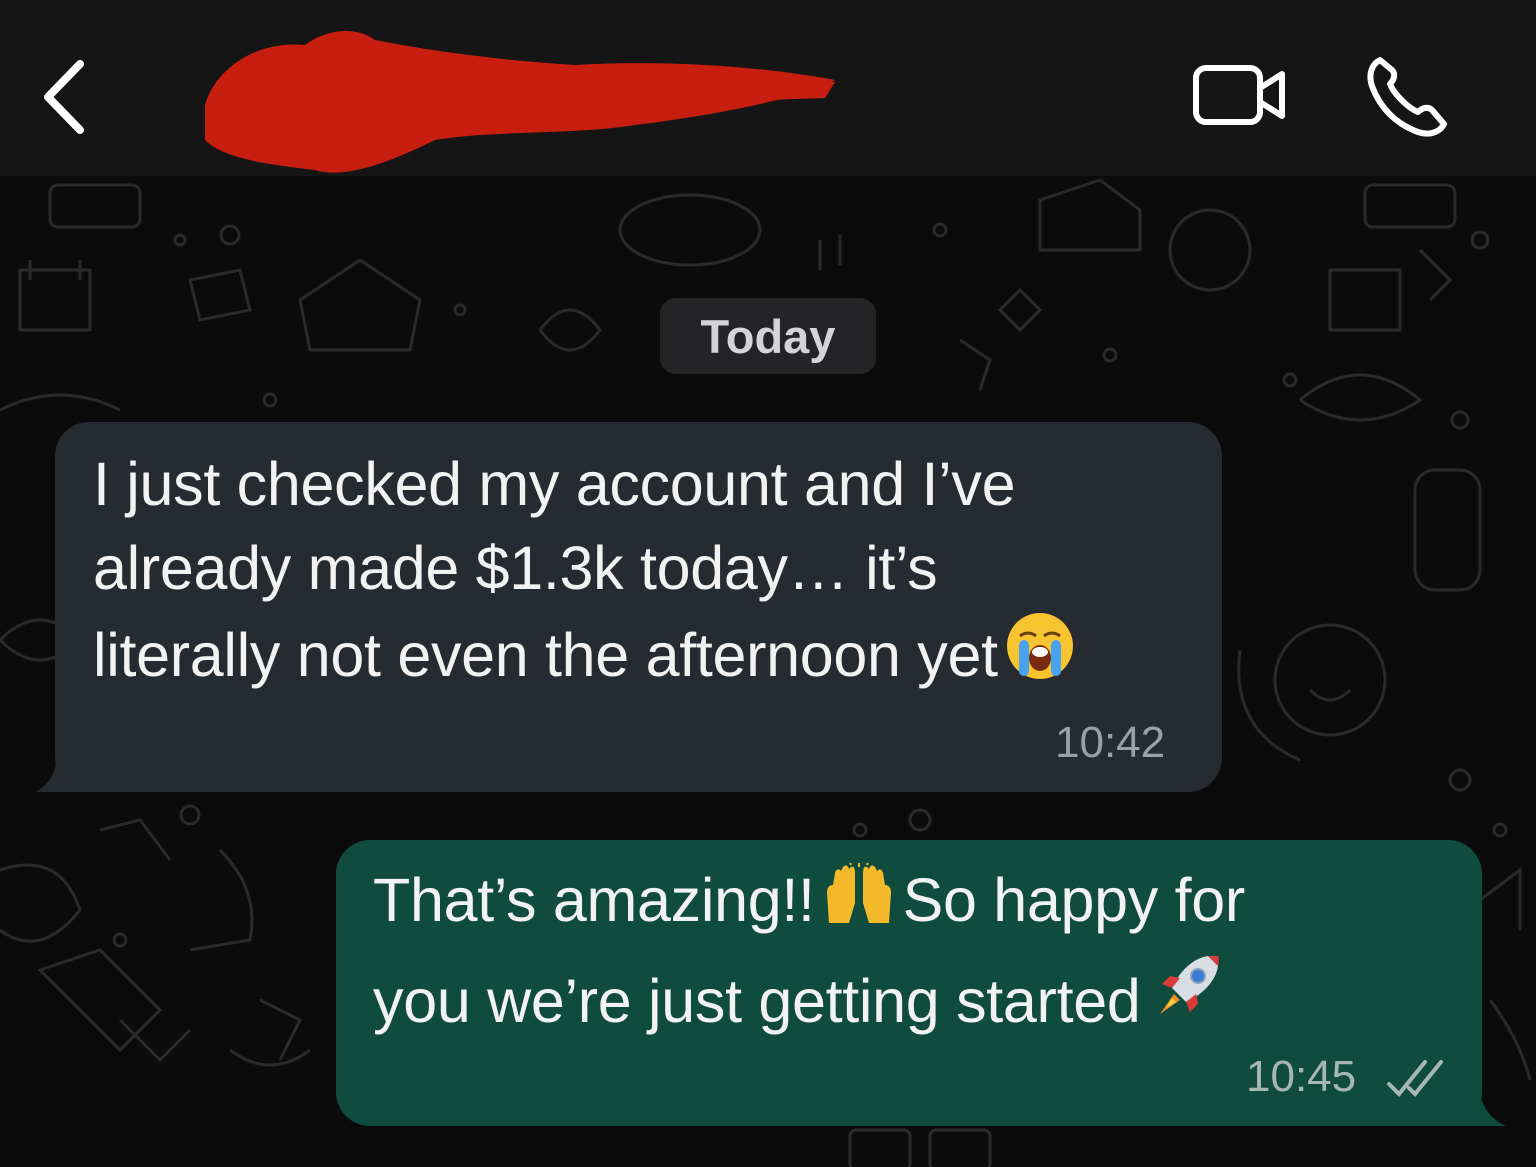 This screenshot has width=1536, height=1167. I want to click on message-text-part: you we’re just getting started, so click(757, 1001).